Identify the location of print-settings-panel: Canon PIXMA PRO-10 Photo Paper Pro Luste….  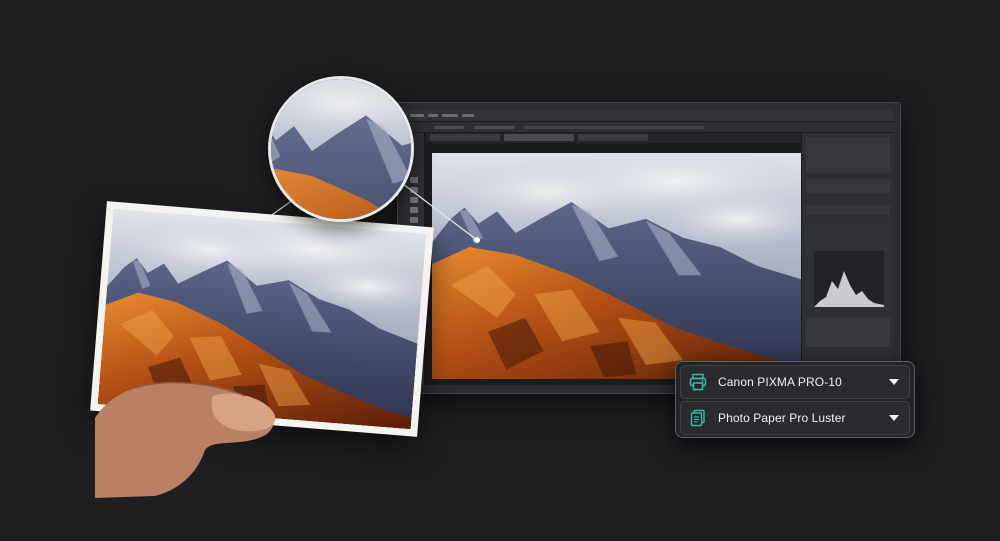
(795, 399).